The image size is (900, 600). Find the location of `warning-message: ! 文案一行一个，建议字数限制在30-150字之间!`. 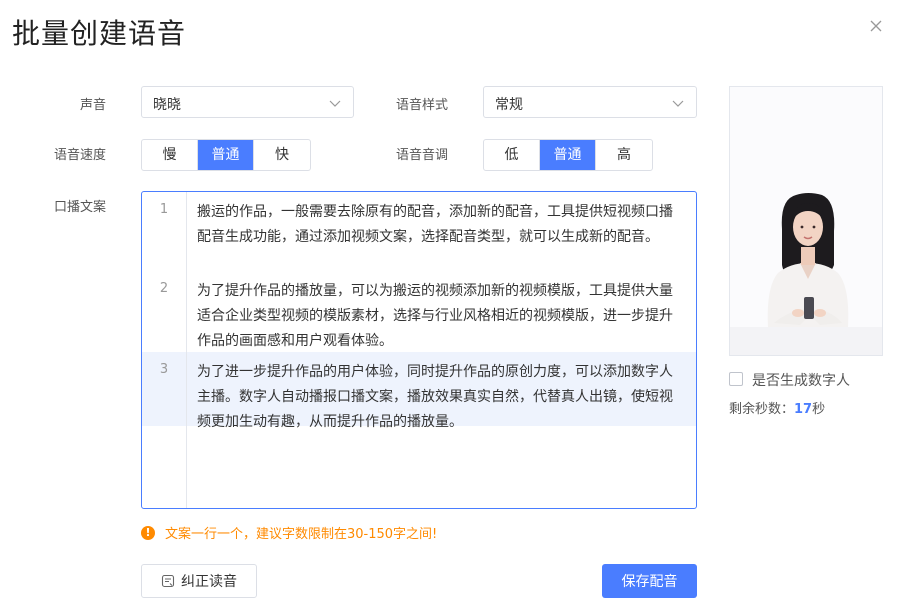

warning-message: ! 文案一行一个，建议字数限制在30-150字之间! is located at coordinates (289, 532).